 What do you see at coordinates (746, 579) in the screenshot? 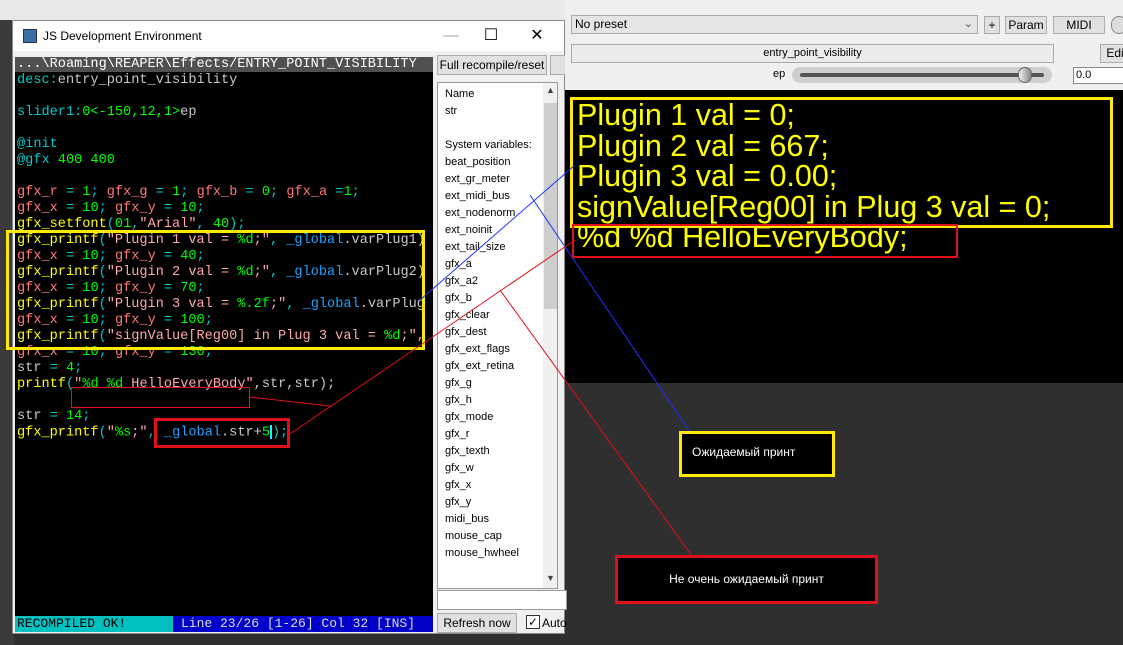
I see `unexpected-print-note: Не очень ожидаемый принт` at bounding box center [746, 579].